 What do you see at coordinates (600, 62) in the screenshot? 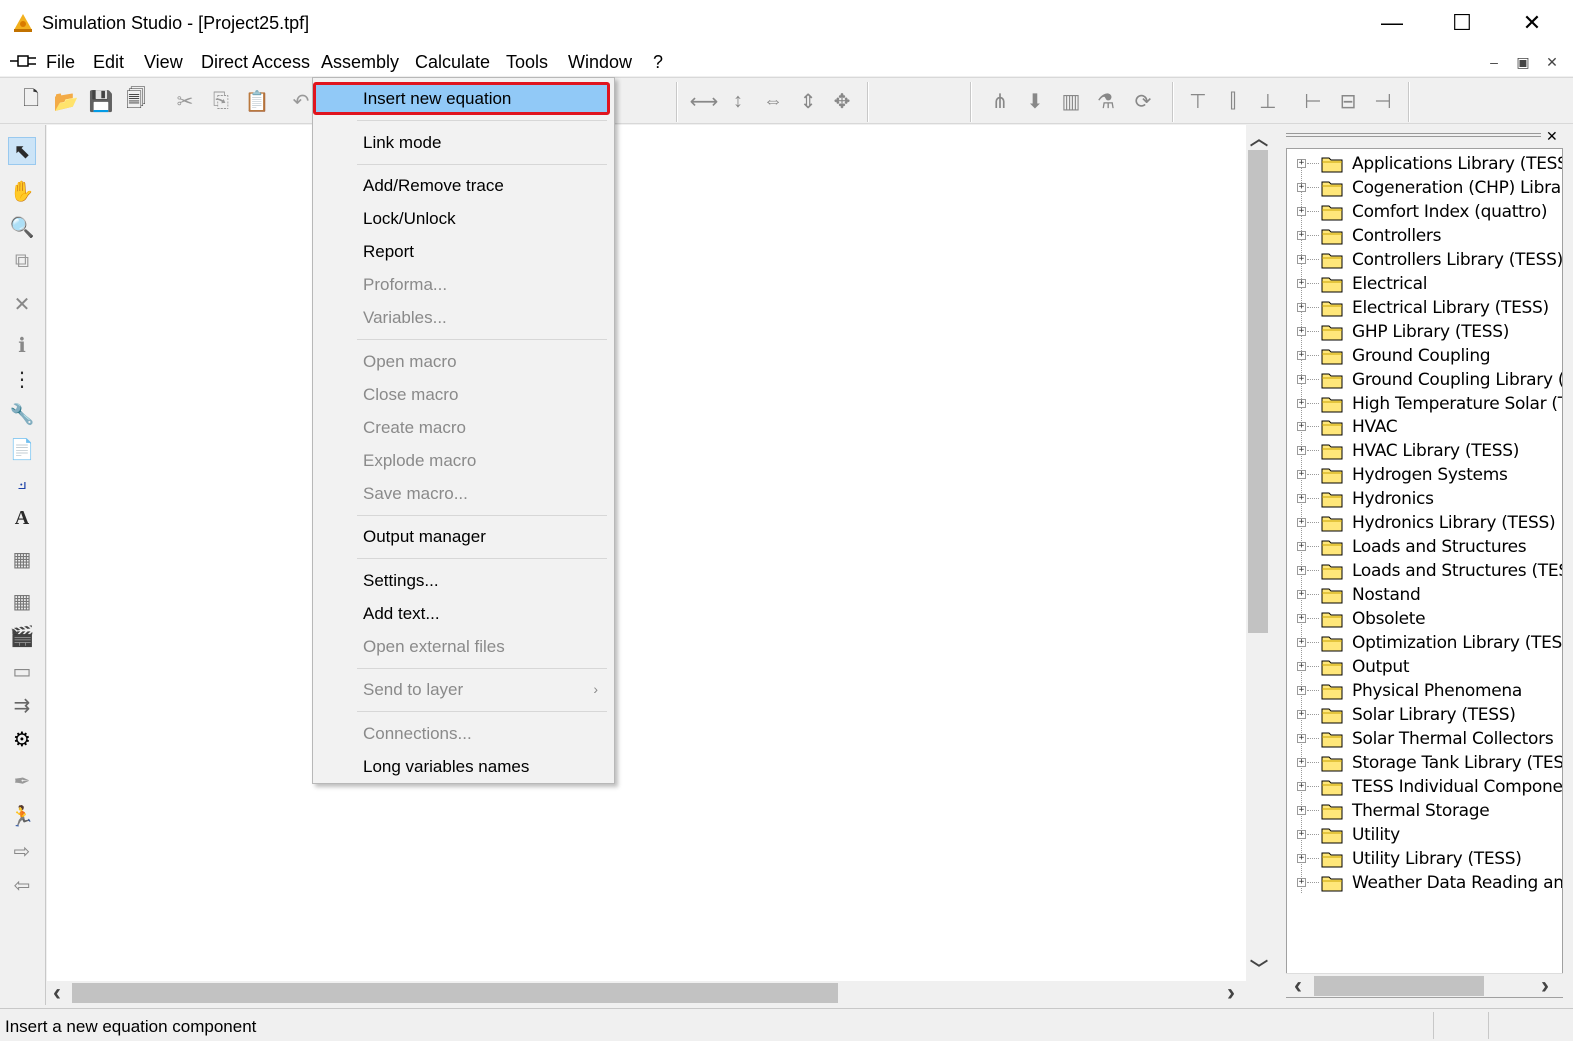
I see `menu-window: Window` at bounding box center [600, 62].